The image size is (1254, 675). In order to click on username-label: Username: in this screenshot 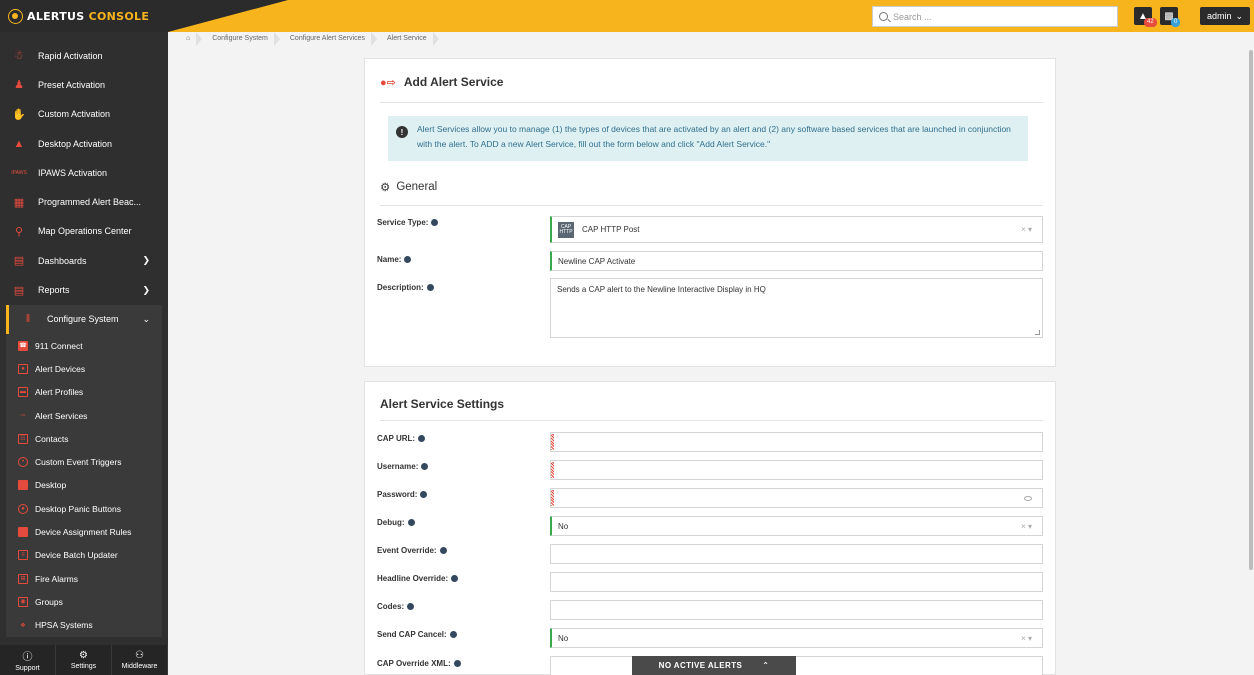, I will do `click(403, 466)`.